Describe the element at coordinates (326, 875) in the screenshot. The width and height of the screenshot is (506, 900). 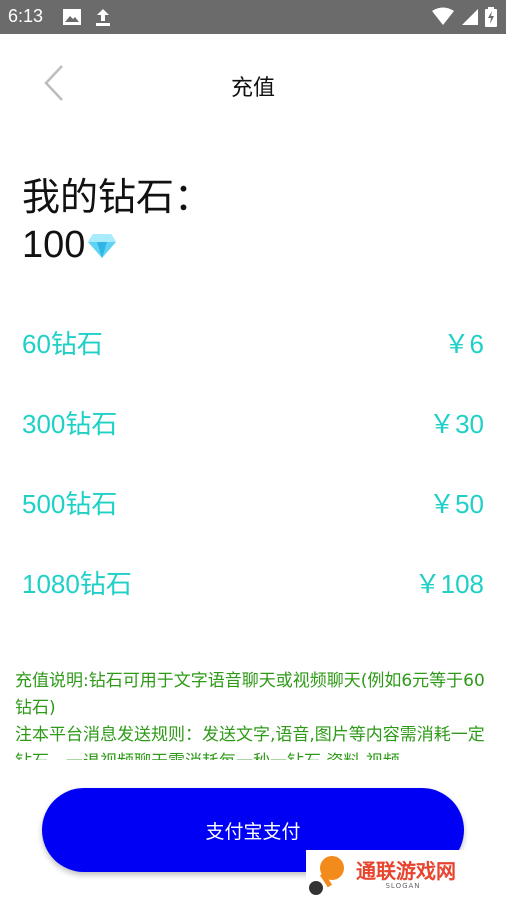
I see `logo-icon` at that location.